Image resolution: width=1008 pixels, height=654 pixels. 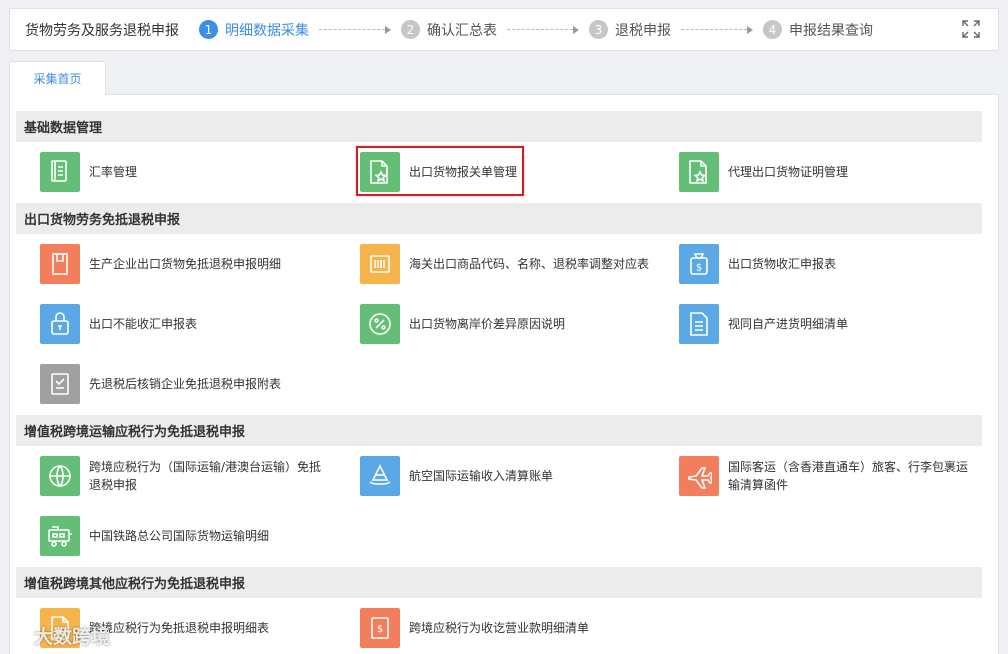 What do you see at coordinates (699, 476) in the screenshot?
I see `airplane-icon` at bounding box center [699, 476].